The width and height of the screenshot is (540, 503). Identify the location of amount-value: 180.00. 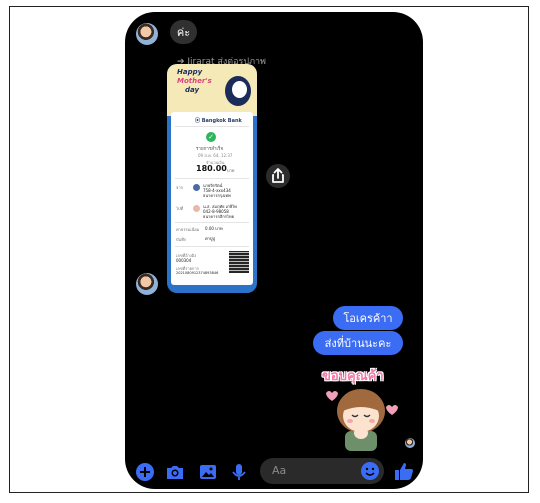
(211, 168).